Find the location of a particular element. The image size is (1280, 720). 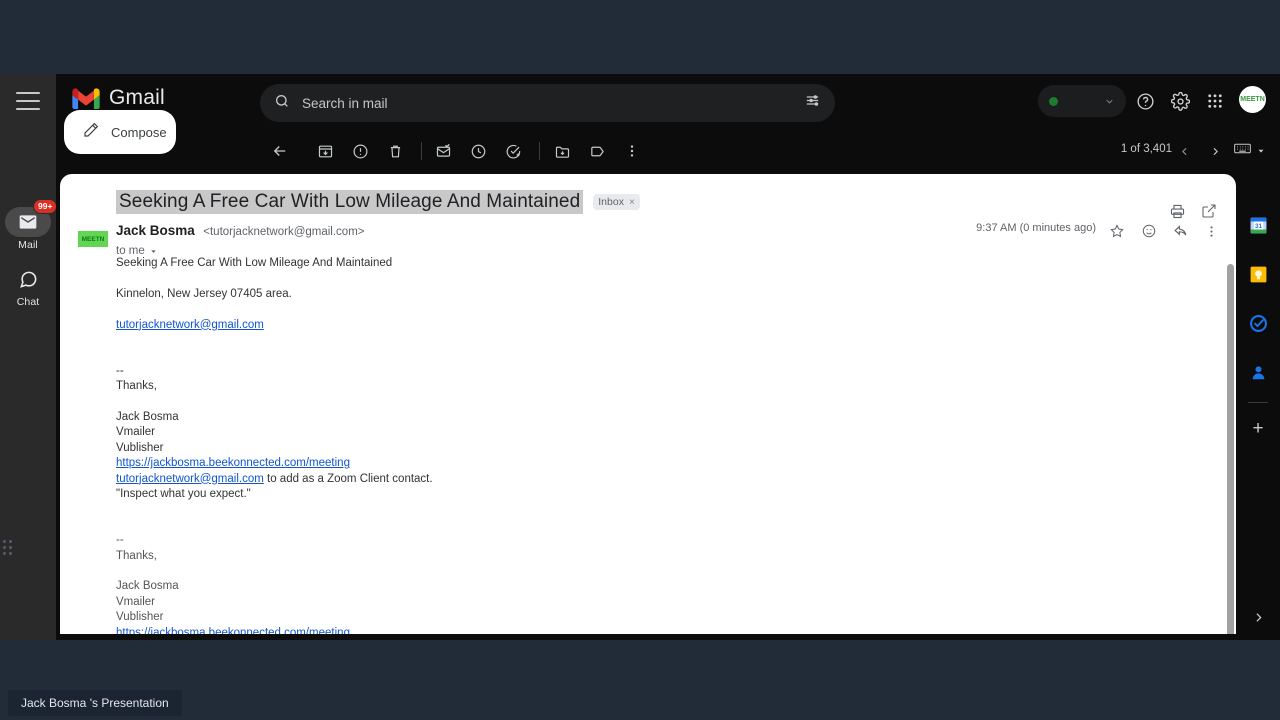

keyboard-icon is located at coordinates (1242, 151).